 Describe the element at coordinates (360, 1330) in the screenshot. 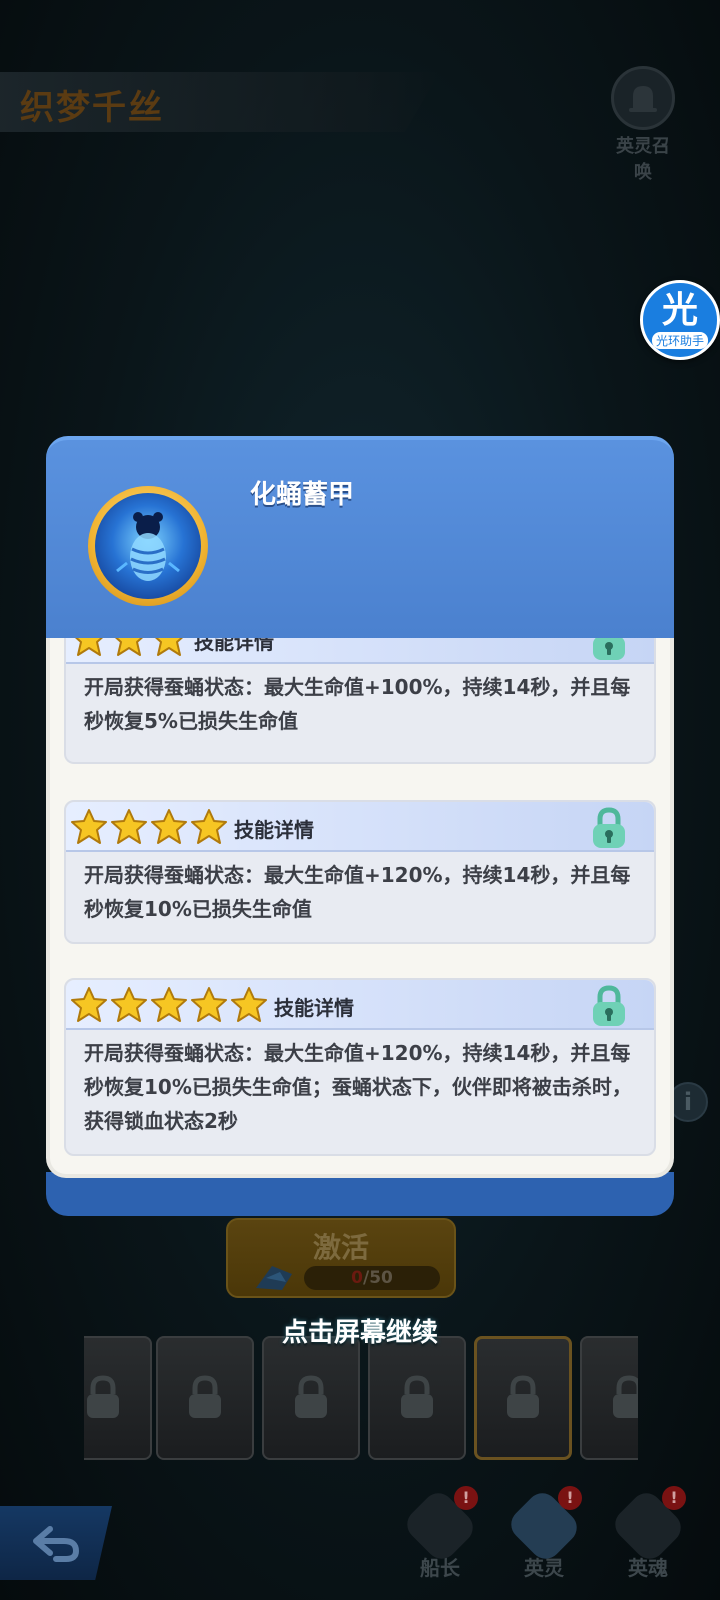

I see `tap-to-continue-hint: 点击屏幕继续` at that location.